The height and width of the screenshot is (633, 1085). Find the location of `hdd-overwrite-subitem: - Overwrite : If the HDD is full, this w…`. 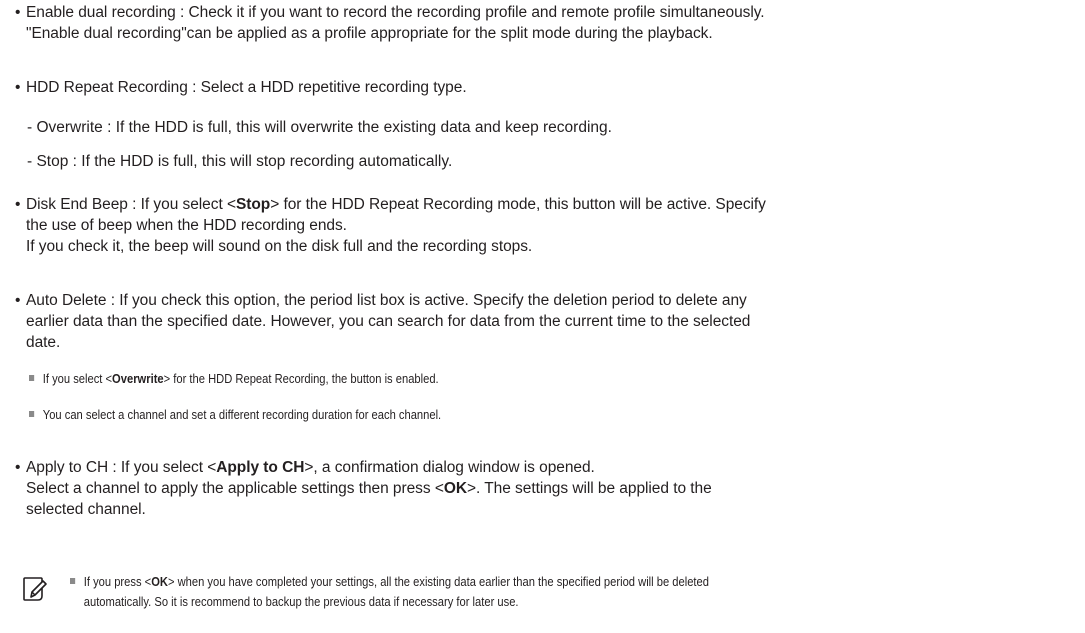

hdd-overwrite-subitem: - Overwrite : If the HDD is full, this w… is located at coordinates (319, 127).